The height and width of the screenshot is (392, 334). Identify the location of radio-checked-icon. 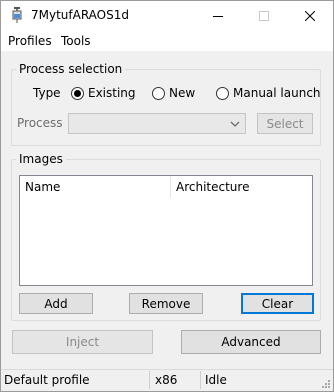
(77, 93).